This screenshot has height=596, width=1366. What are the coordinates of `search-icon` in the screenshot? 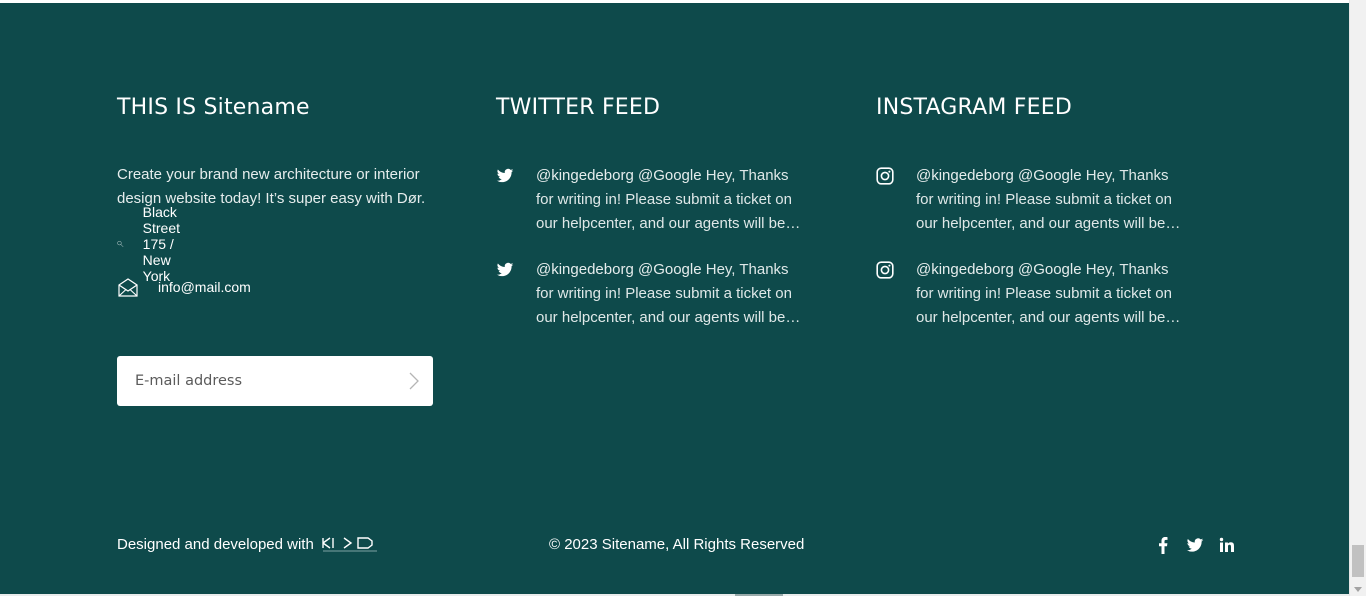 It's located at (120, 244).